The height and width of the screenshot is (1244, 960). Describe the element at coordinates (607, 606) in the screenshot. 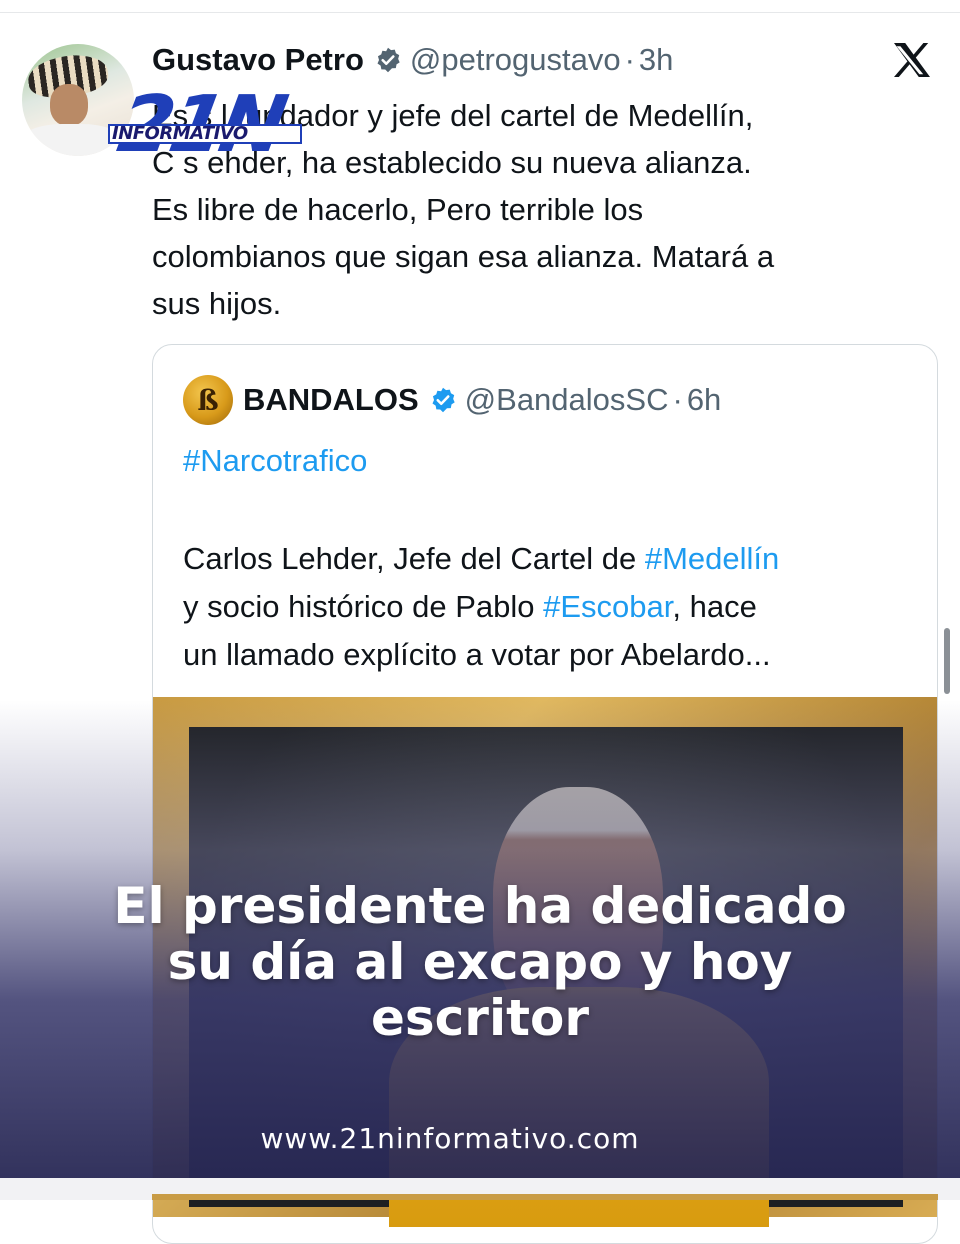

I see `hashtag-escobar-link: #Escobar` at that location.